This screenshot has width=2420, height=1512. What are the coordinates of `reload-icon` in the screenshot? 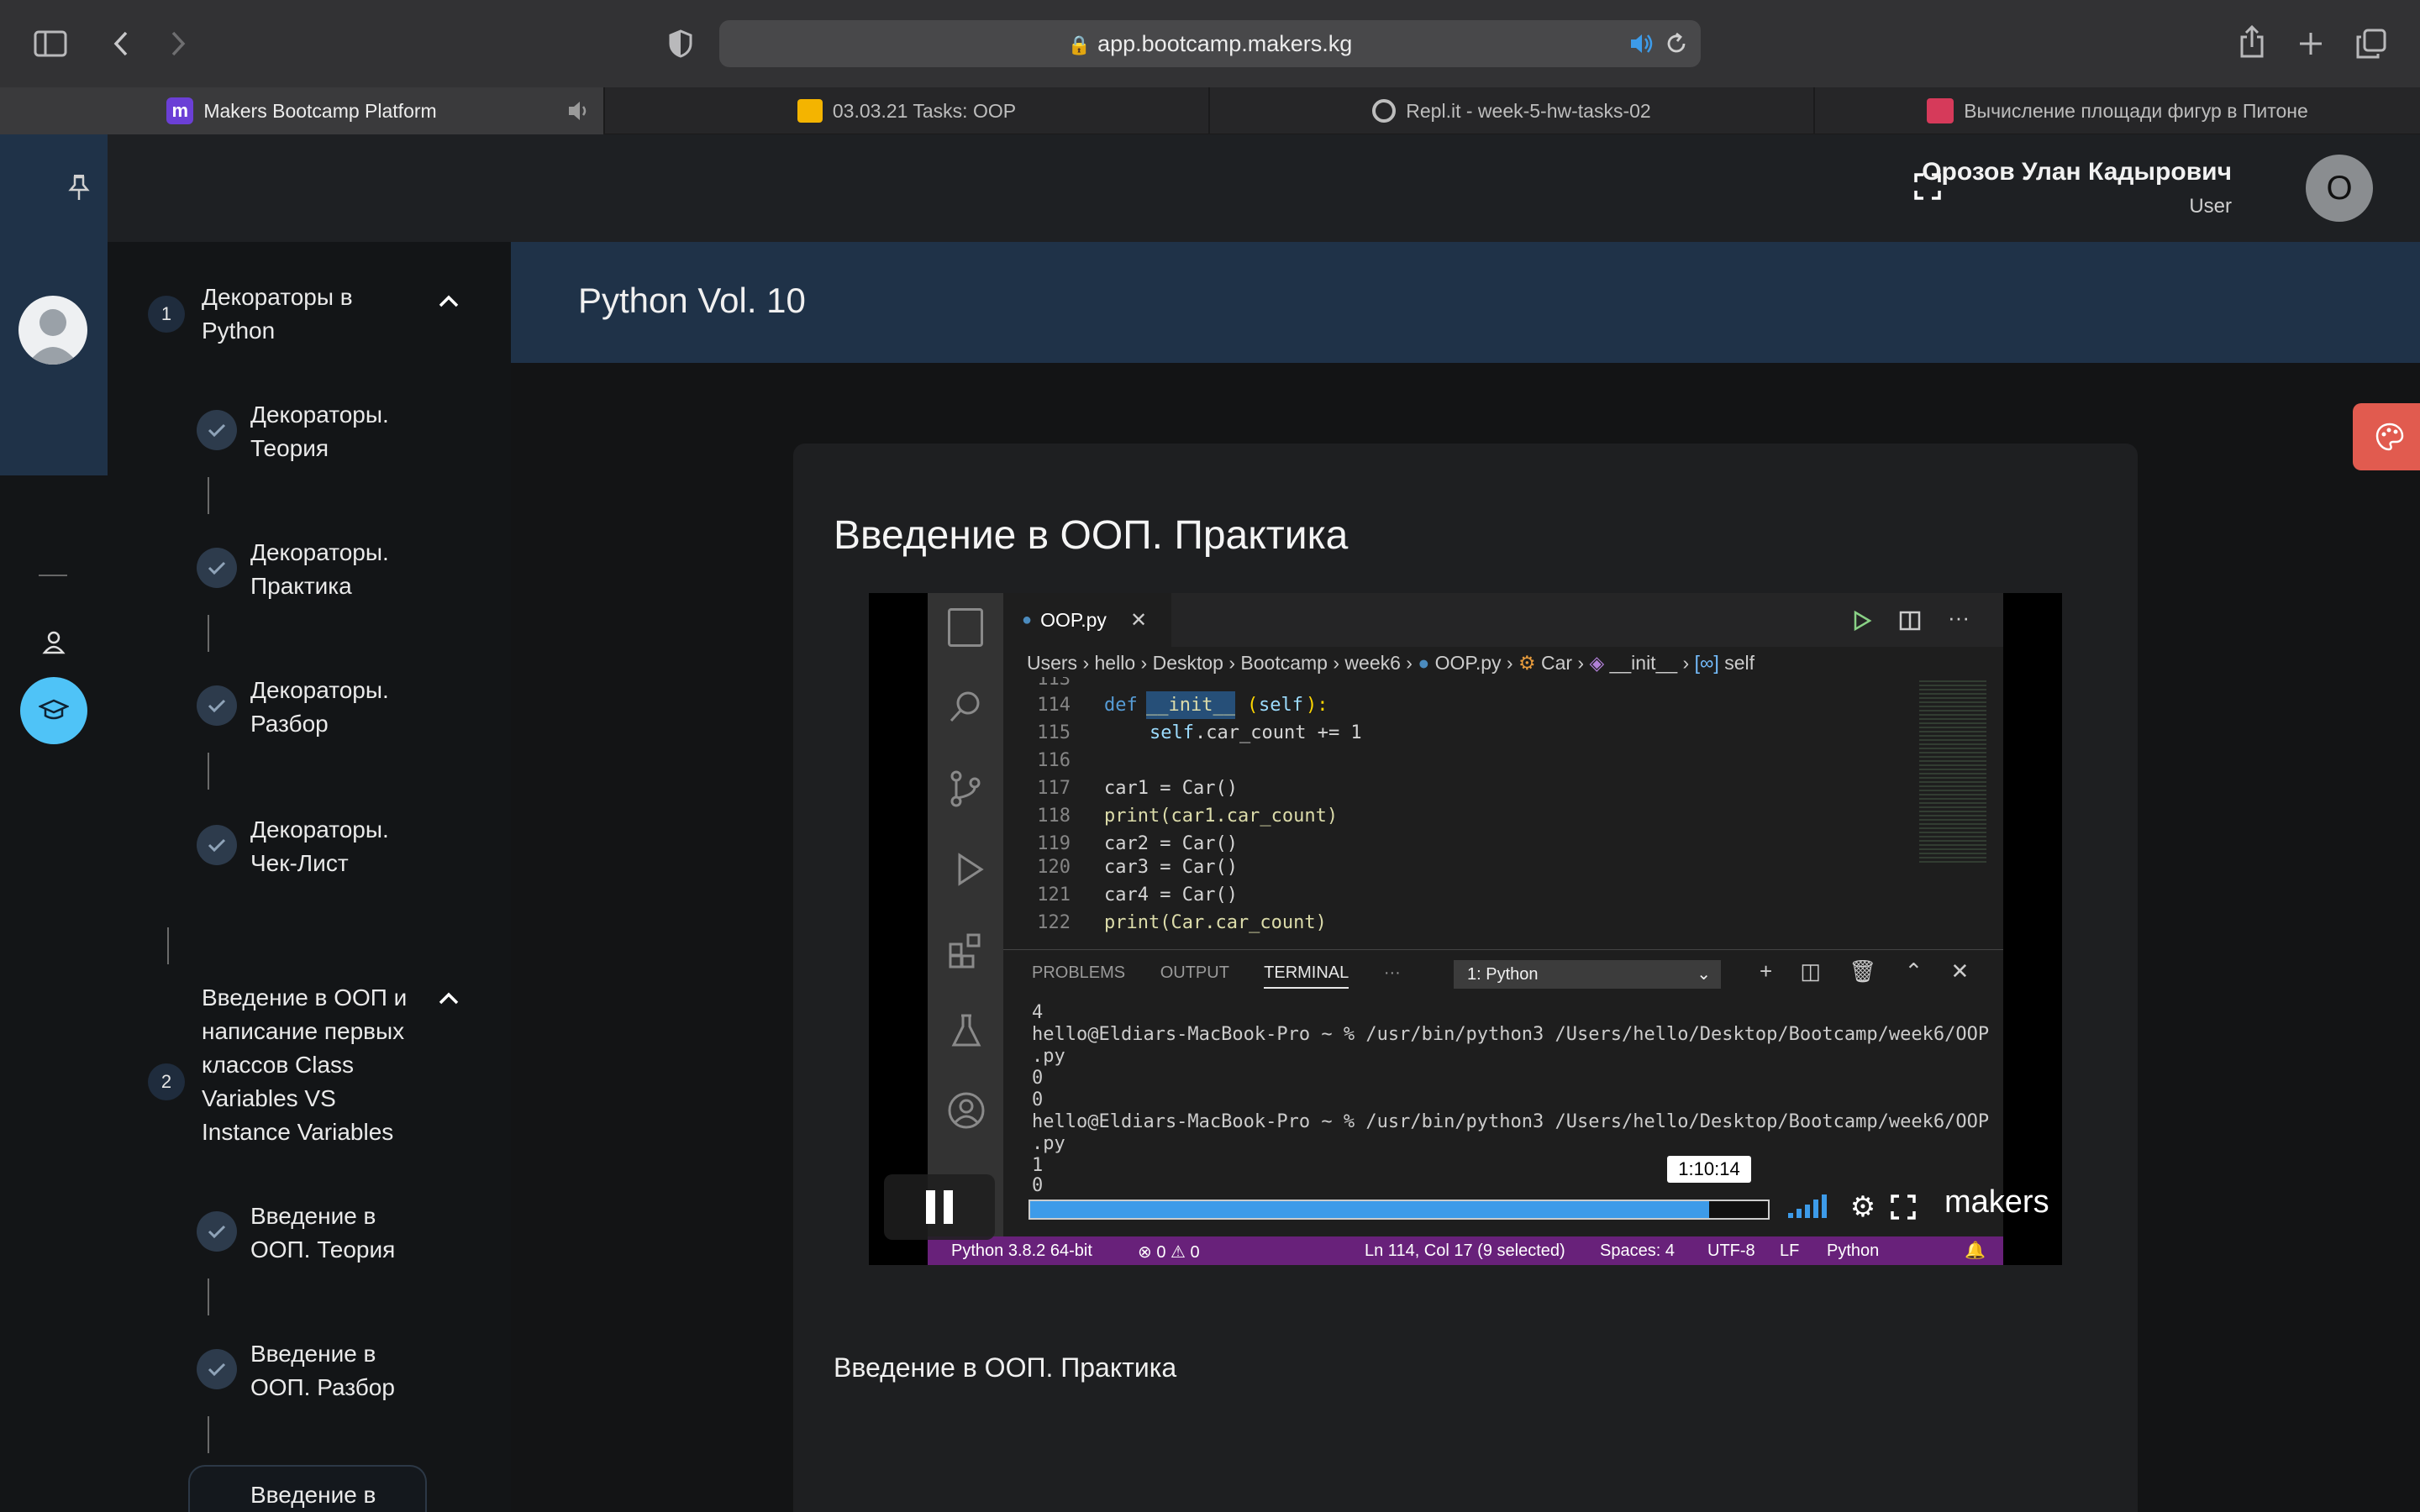 It's located at (1677, 43).